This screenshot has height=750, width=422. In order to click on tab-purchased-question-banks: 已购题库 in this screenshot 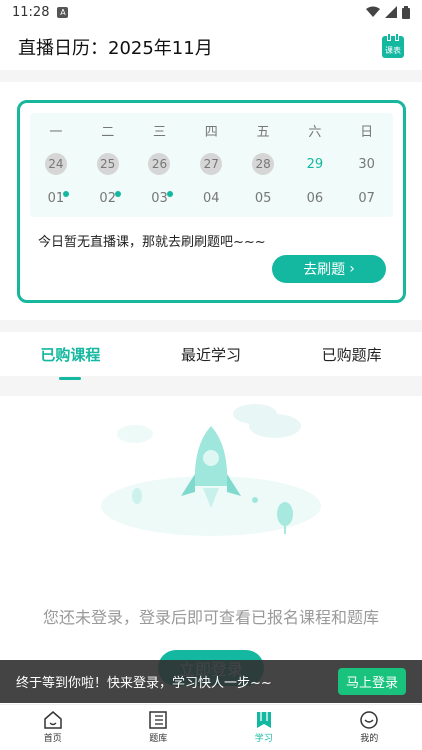, I will do `click(351, 354)`.